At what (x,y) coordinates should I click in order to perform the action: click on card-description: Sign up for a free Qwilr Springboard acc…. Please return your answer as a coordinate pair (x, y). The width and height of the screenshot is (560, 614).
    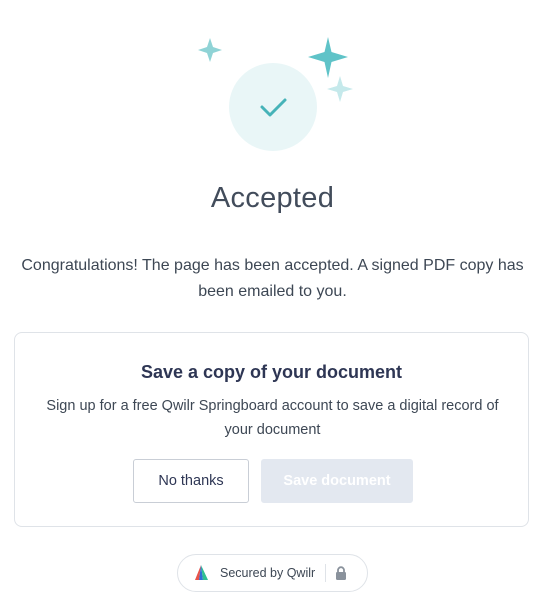
    Looking at the image, I should click on (272, 418).